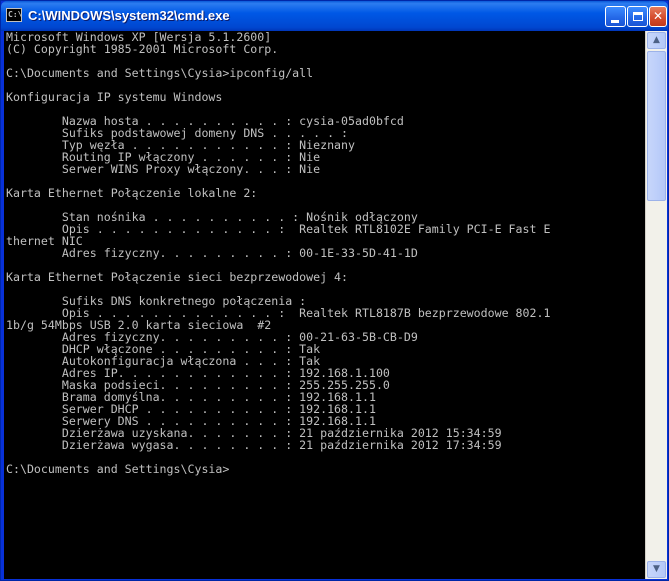 This screenshot has width=669, height=581. I want to click on console-line: (C) Copyright 1985-2001 Microsoft Corp., so click(142, 49).